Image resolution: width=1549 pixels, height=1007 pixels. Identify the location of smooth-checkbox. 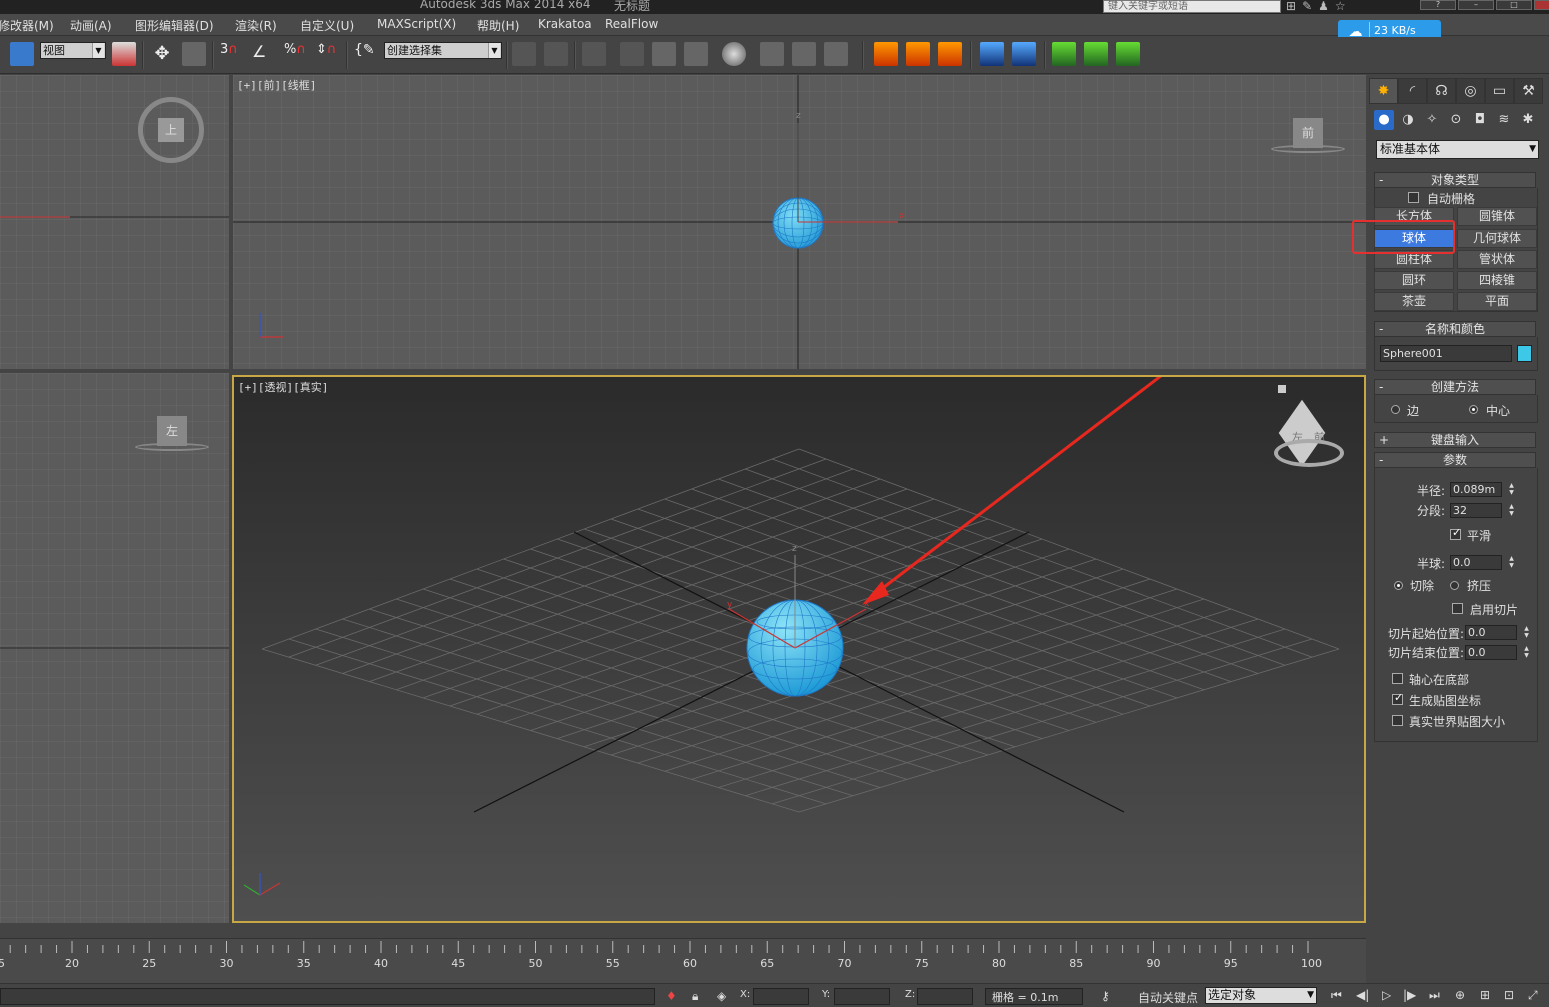
(1455, 533).